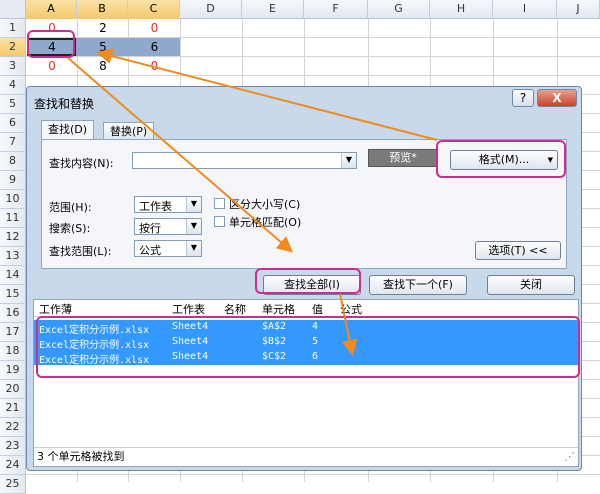 This screenshot has height=494, width=600. Describe the element at coordinates (103, 28) in the screenshot. I see `cell-b1: 2` at that location.